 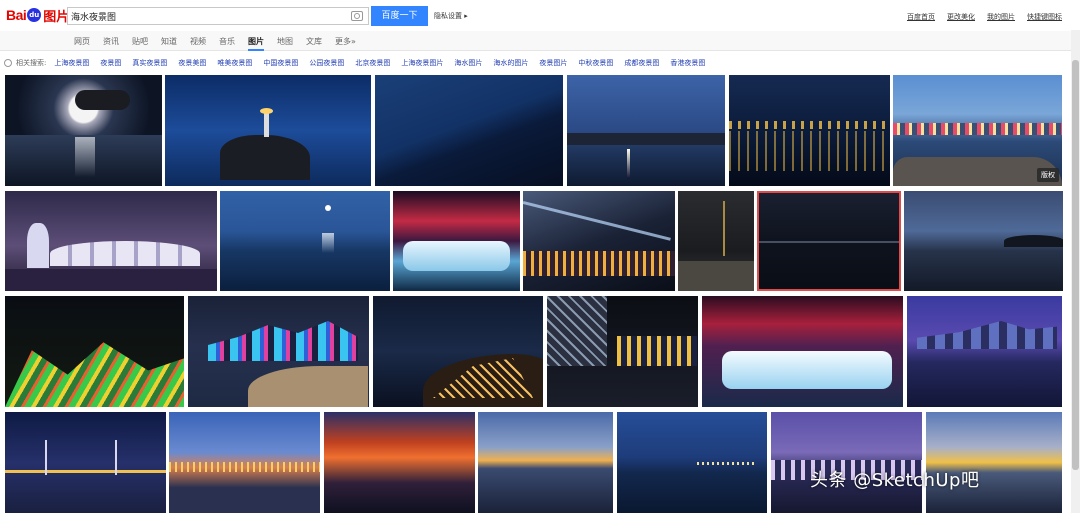 What do you see at coordinates (1048, 175) in the screenshot?
I see `copyright-badge: 版权` at bounding box center [1048, 175].